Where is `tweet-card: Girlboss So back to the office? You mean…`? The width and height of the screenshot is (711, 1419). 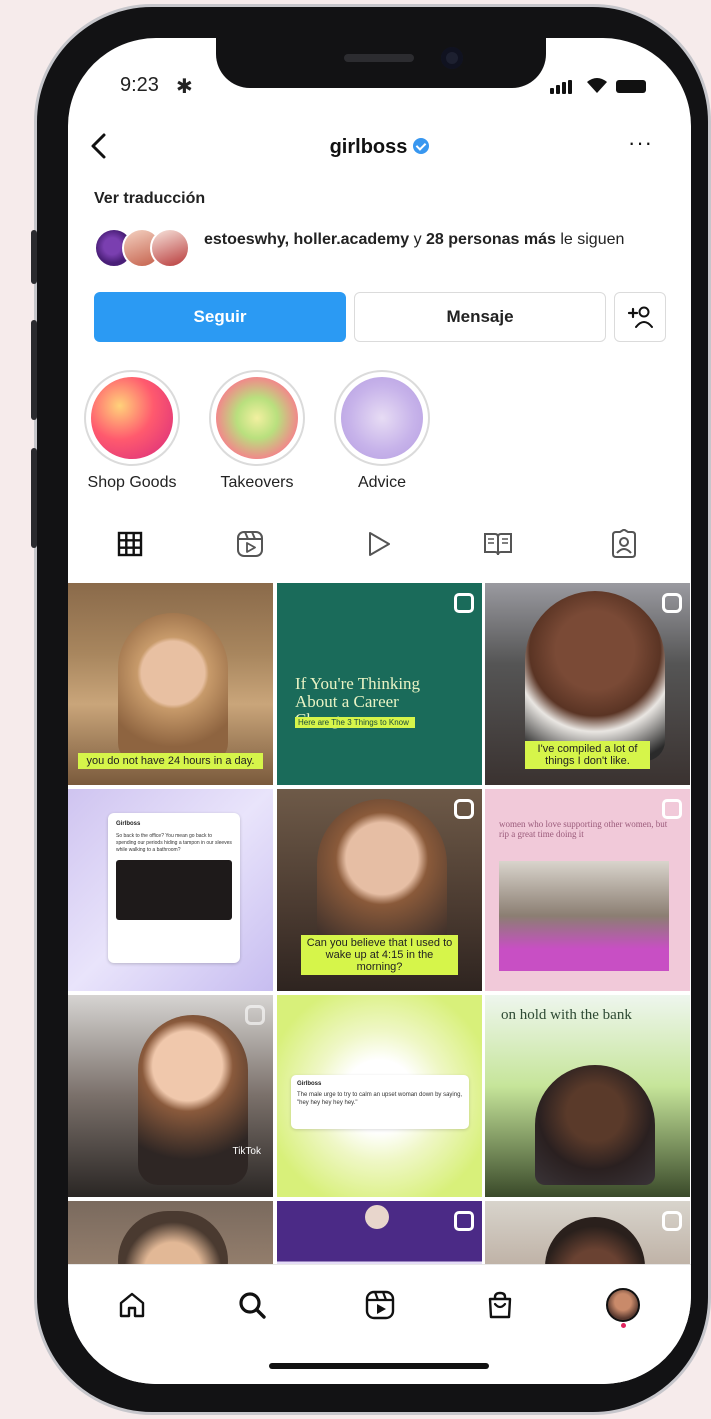 tweet-card: Girlboss So back to the office? You mean… is located at coordinates (174, 888).